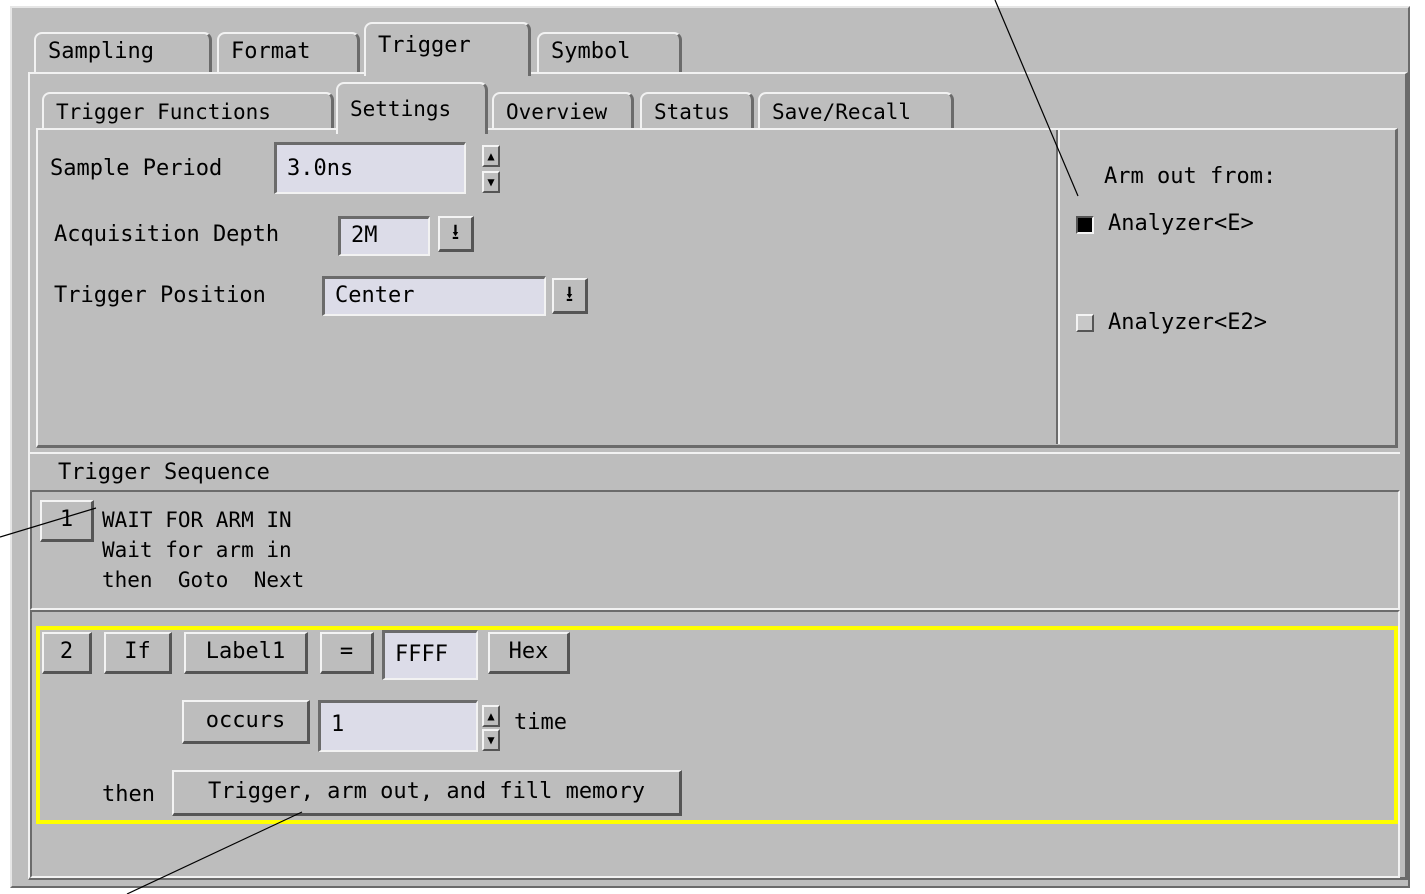  Describe the element at coordinates (164, 472) in the screenshot. I see `trigger-sequence-title: Trigger Sequence` at that location.